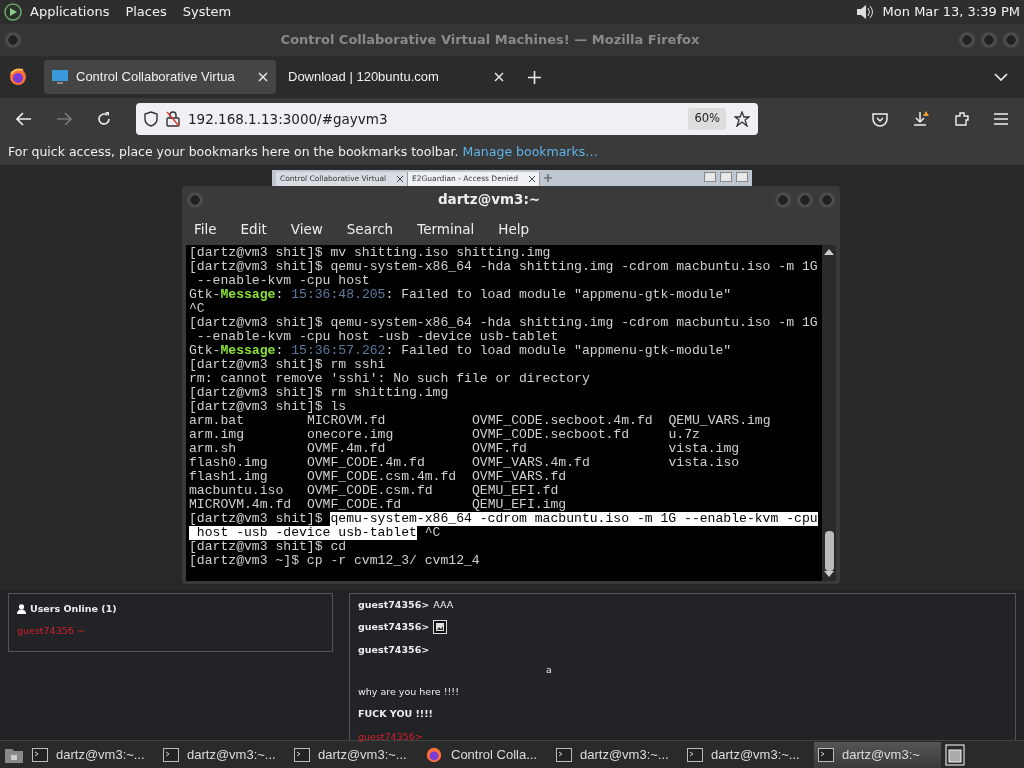  I want to click on taskbar-item: dartz@vm3:~, so click(877, 754).